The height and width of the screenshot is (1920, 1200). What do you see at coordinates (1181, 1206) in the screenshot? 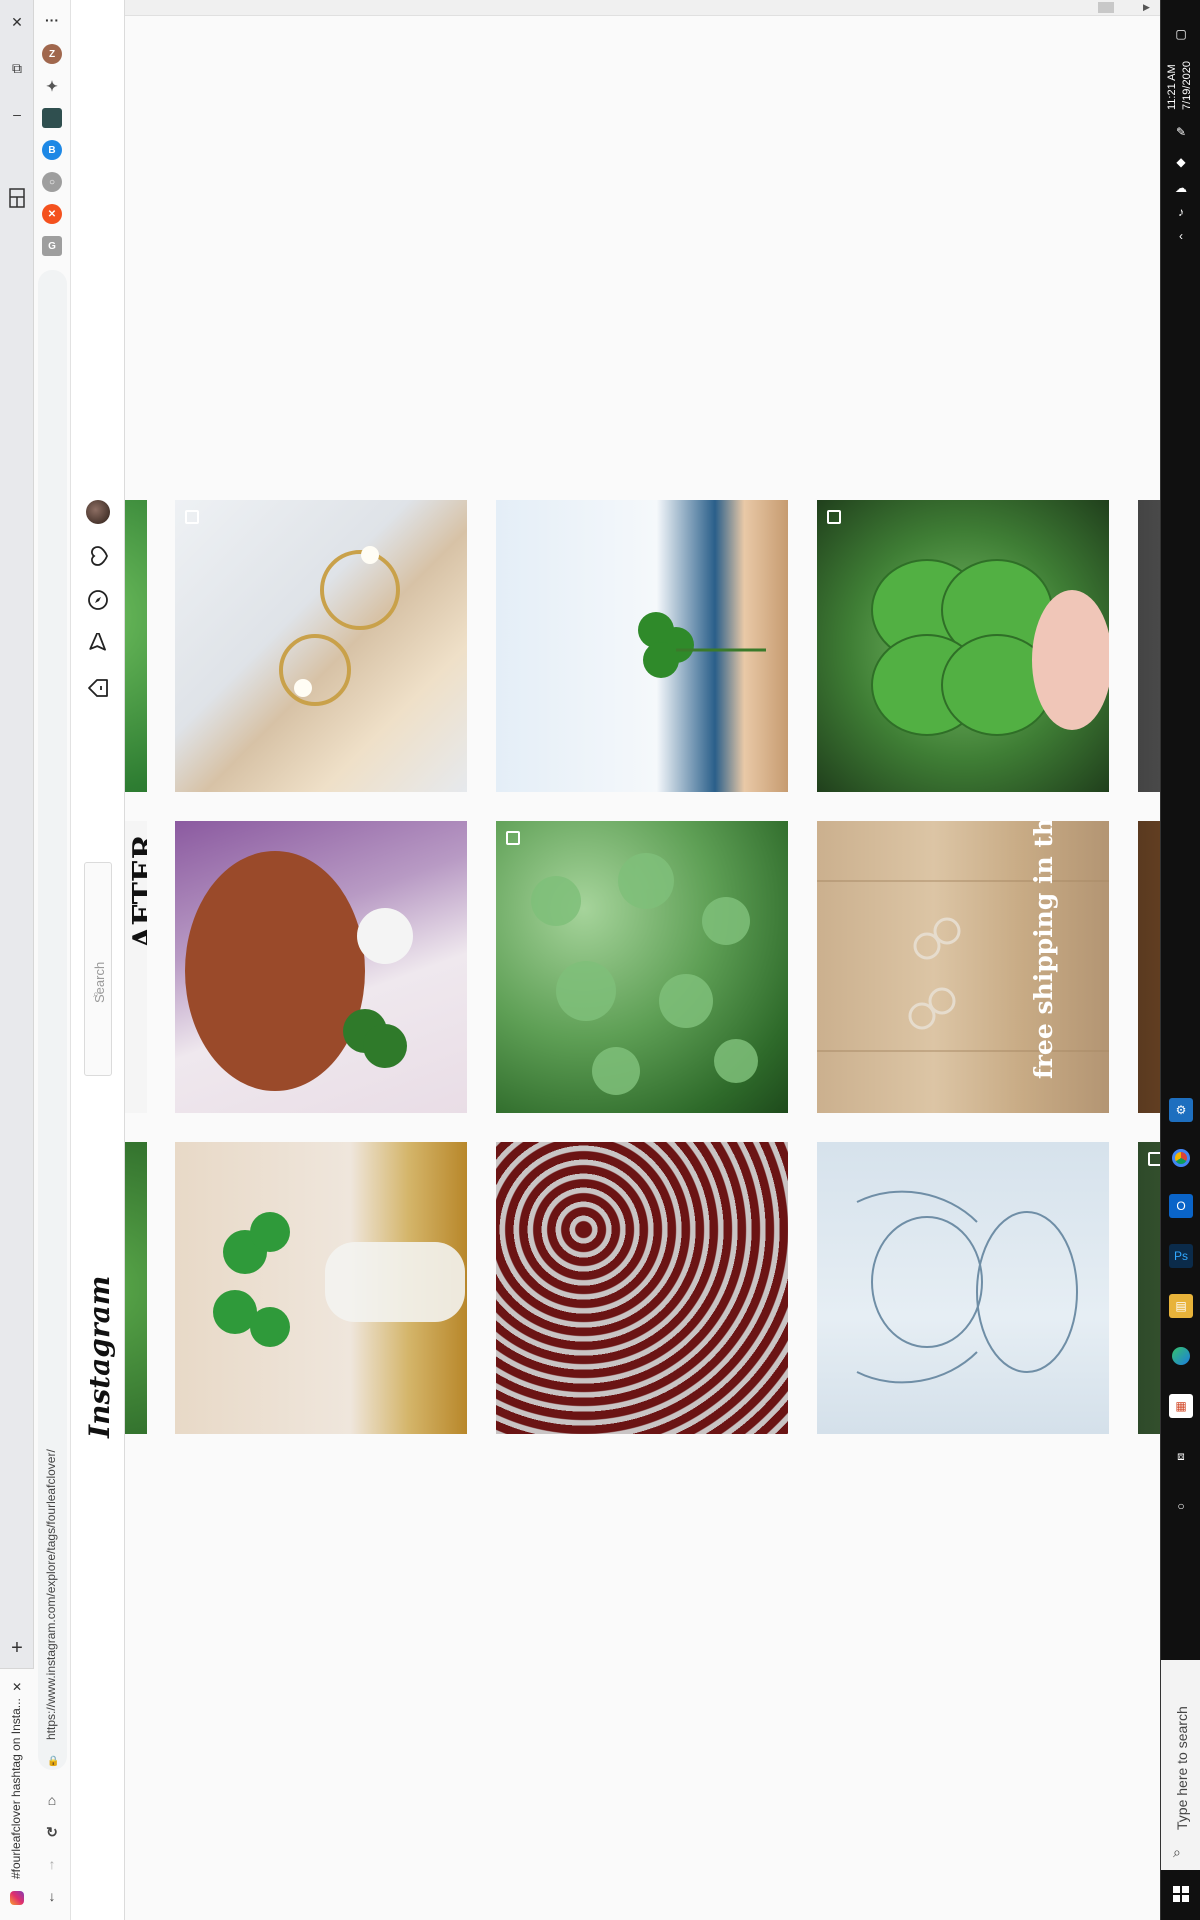
I see `outlook-icon: O` at bounding box center [1181, 1206].